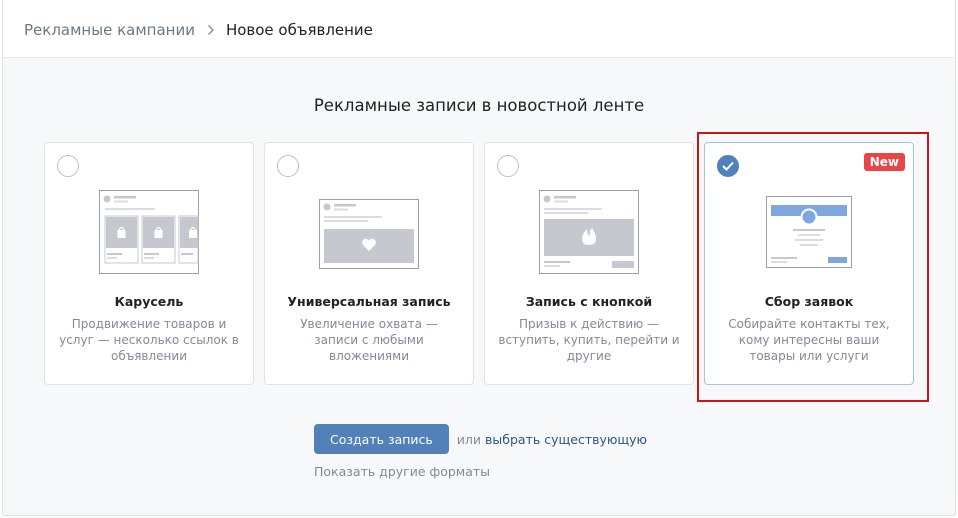 This screenshot has width=958, height=518. I want to click on section-title: Рекламные записи в новостной ленте, so click(479, 105).